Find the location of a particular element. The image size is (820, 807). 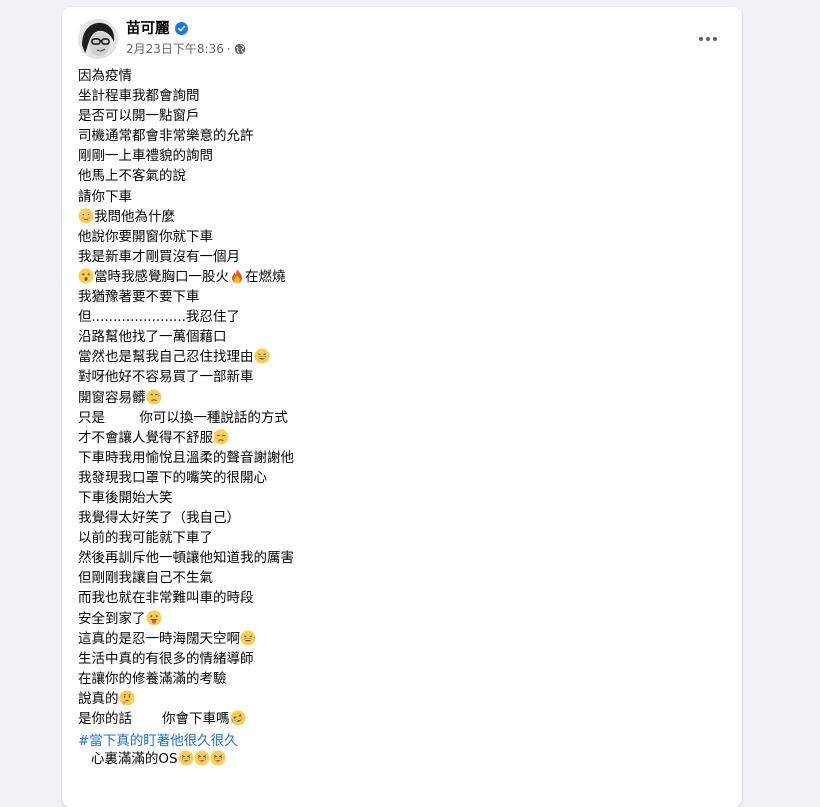

post-line-text: 說真的 is located at coordinates (98, 698).